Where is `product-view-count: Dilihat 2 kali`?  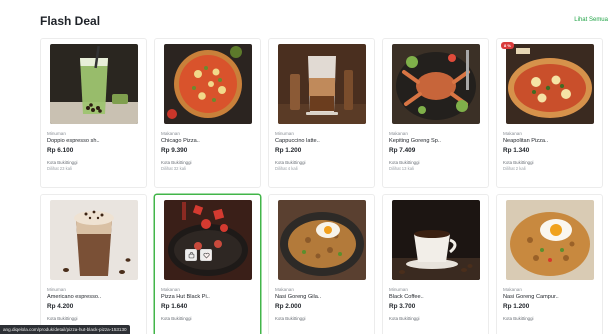
product-view-count: Dilihat 2 kali is located at coordinates (514, 168).